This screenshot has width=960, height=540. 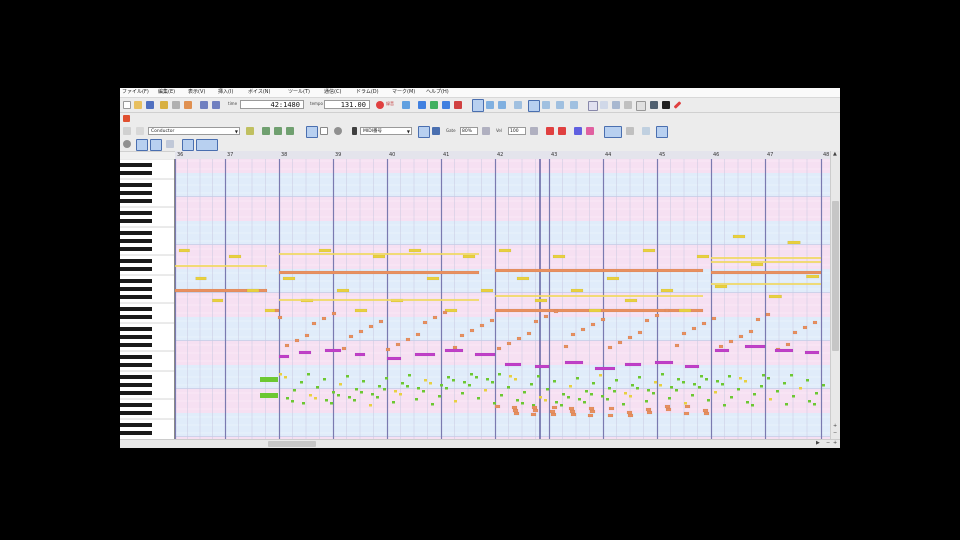 What do you see at coordinates (716, 155) in the screenshot?
I see `measure-number: 46` at bounding box center [716, 155].